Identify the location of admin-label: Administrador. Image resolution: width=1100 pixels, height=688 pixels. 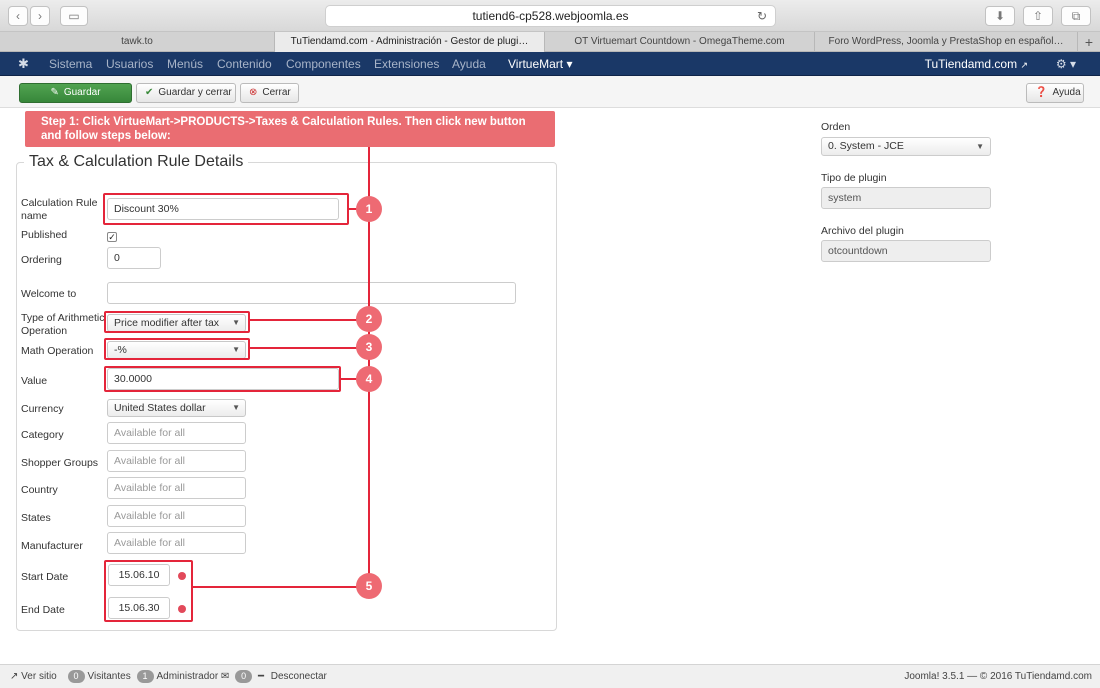
(187, 676).